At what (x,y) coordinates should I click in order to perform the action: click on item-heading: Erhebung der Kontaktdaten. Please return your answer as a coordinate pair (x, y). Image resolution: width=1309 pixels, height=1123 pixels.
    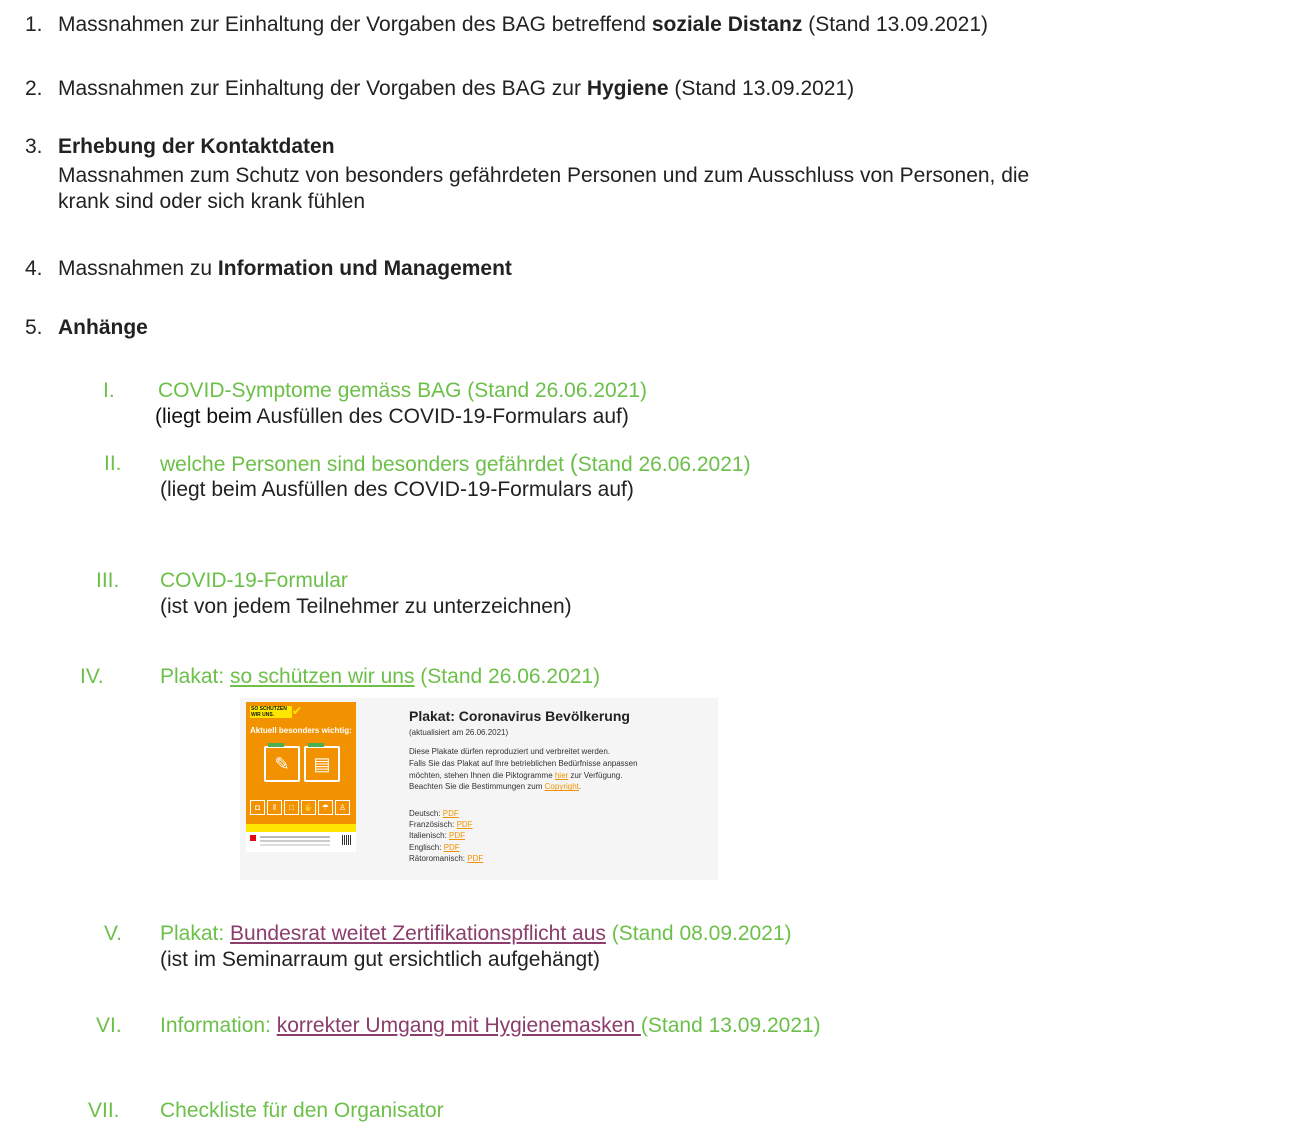
    Looking at the image, I should click on (196, 146).